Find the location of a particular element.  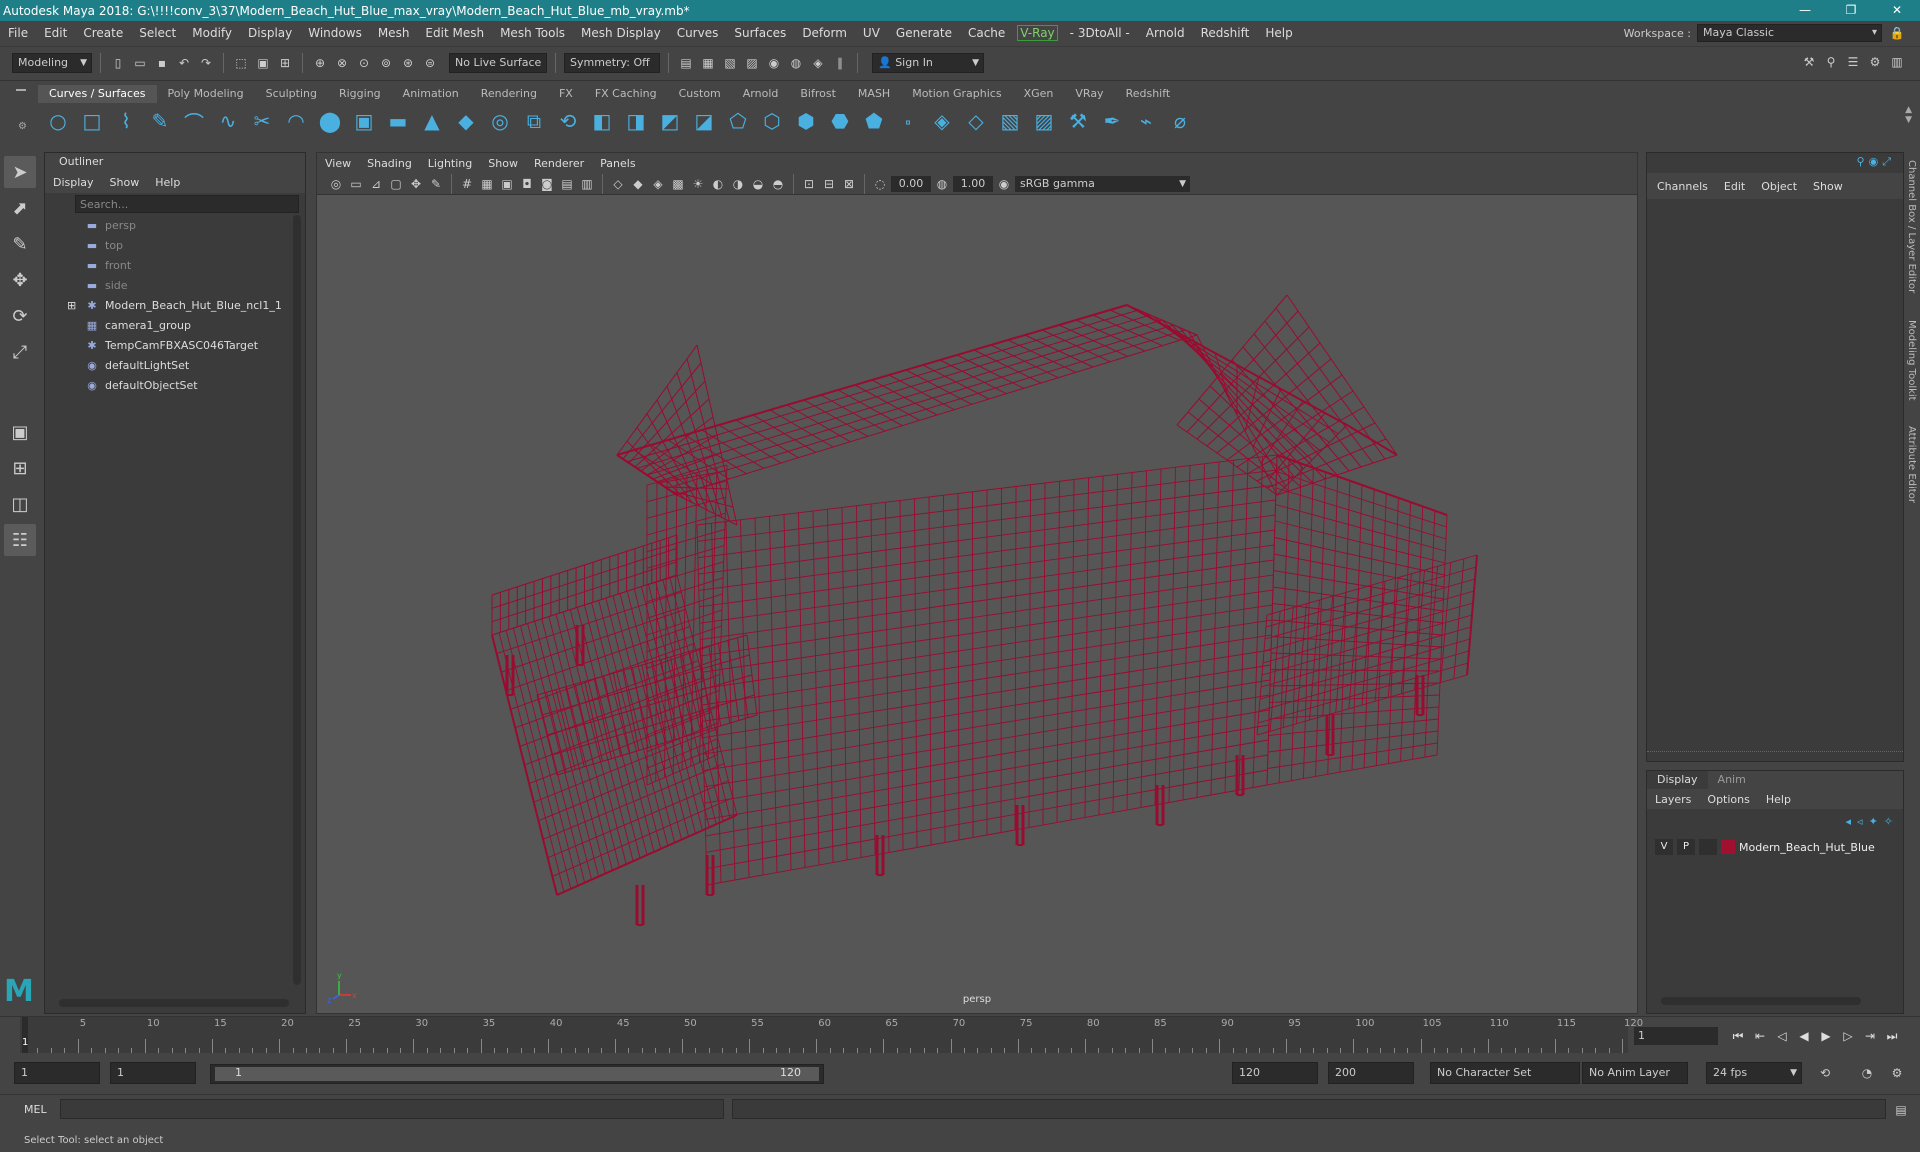

channel-box-icon: ▥ is located at coordinates (1897, 62).